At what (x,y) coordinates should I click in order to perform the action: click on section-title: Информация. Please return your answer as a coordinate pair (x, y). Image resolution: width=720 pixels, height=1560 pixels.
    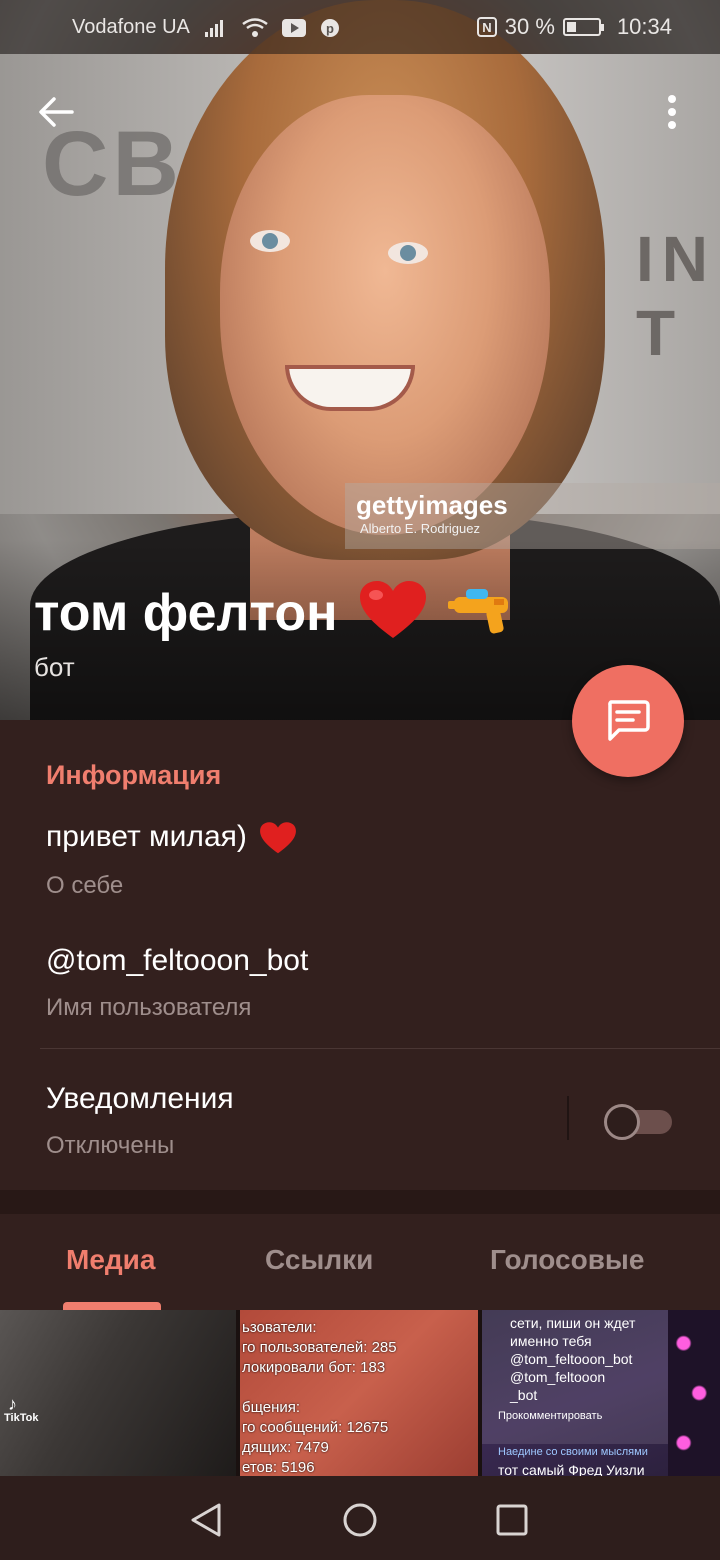
    Looking at the image, I should click on (134, 775).